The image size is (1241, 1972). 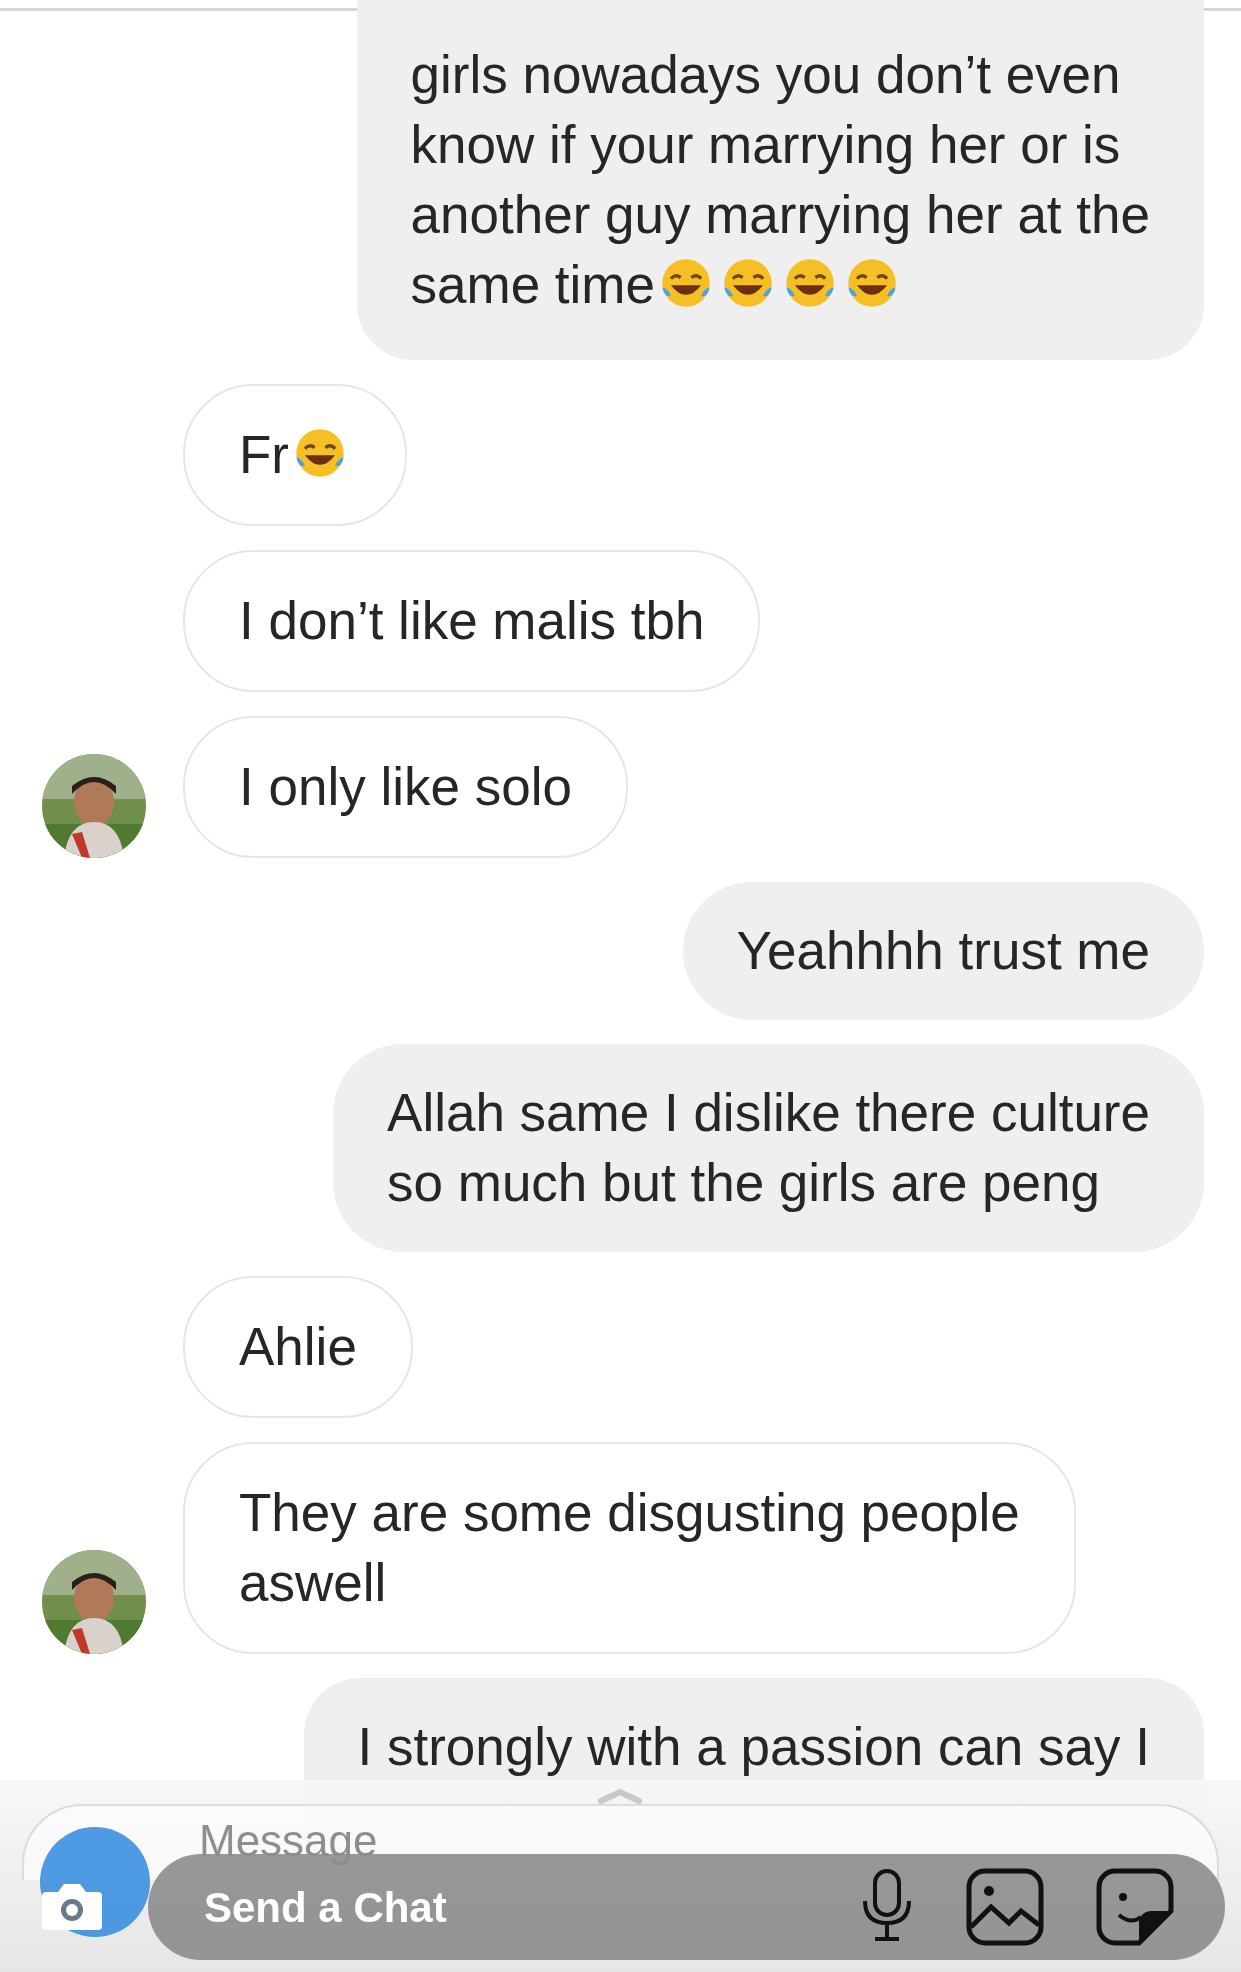 What do you see at coordinates (780, 214) in the screenshot?
I see `message-text: another guy marrying her at the` at bounding box center [780, 214].